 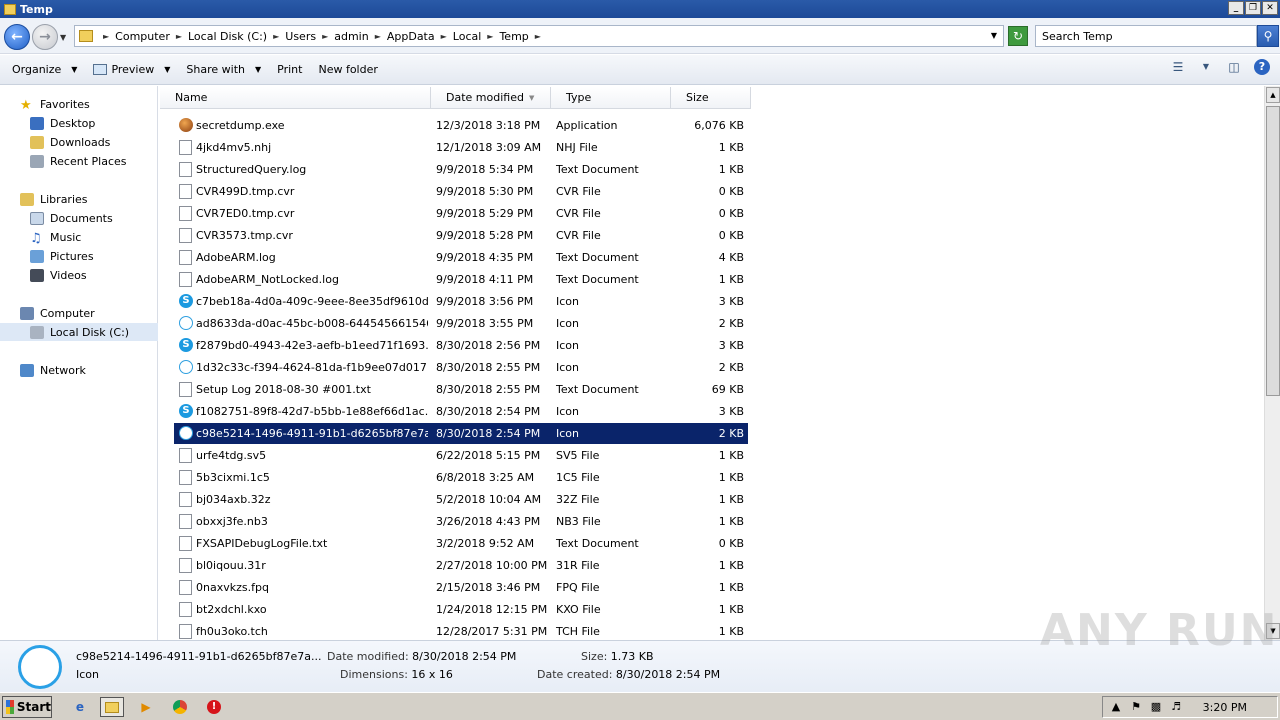 I want to click on chevron-down-icon: ▼, so click(x=1206, y=67).